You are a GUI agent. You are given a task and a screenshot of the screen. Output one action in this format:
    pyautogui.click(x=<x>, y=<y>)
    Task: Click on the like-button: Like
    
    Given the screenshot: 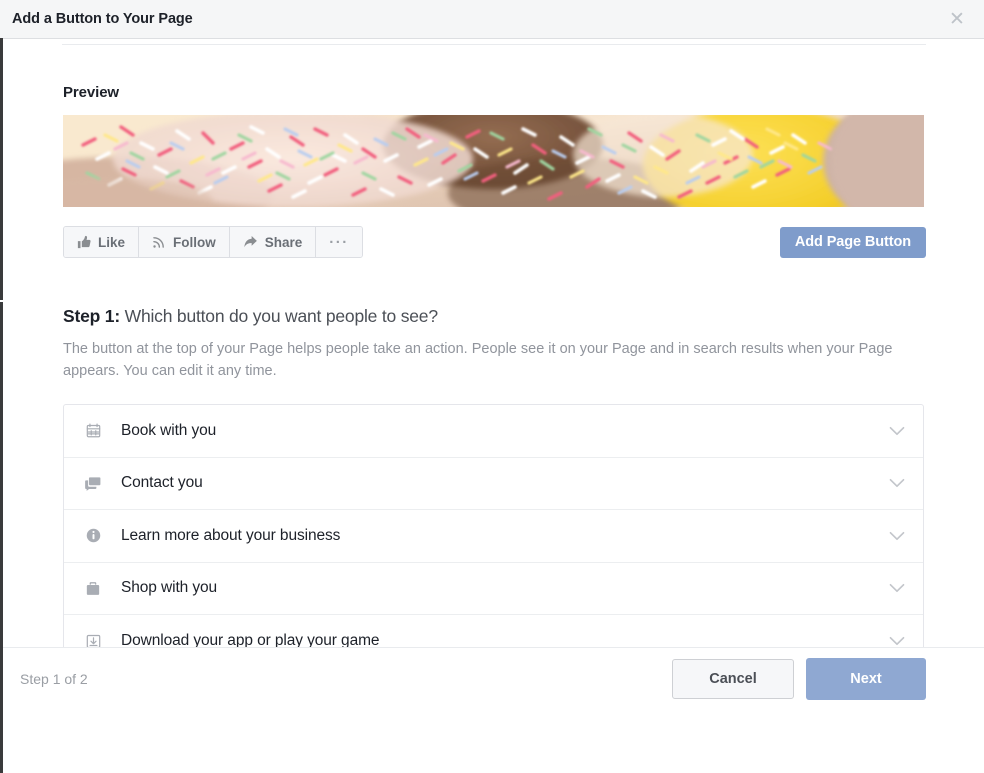 What is the action you would take?
    pyautogui.click(x=102, y=242)
    